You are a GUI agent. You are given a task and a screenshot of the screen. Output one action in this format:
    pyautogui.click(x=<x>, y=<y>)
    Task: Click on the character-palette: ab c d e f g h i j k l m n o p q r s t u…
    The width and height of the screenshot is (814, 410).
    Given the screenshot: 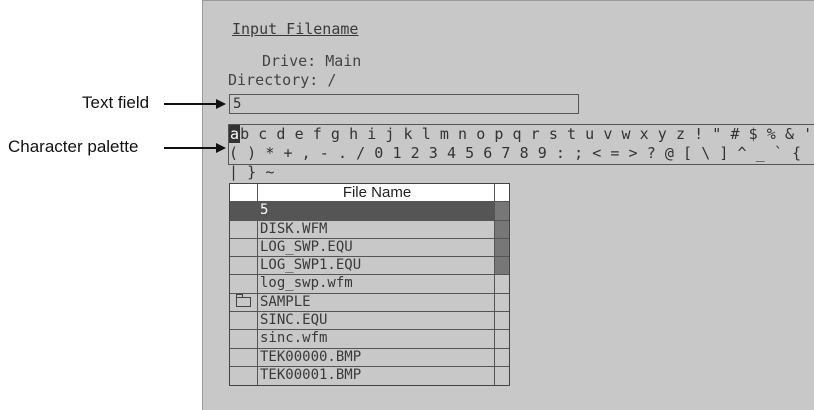 What is the action you would take?
    pyautogui.click(x=521, y=153)
    